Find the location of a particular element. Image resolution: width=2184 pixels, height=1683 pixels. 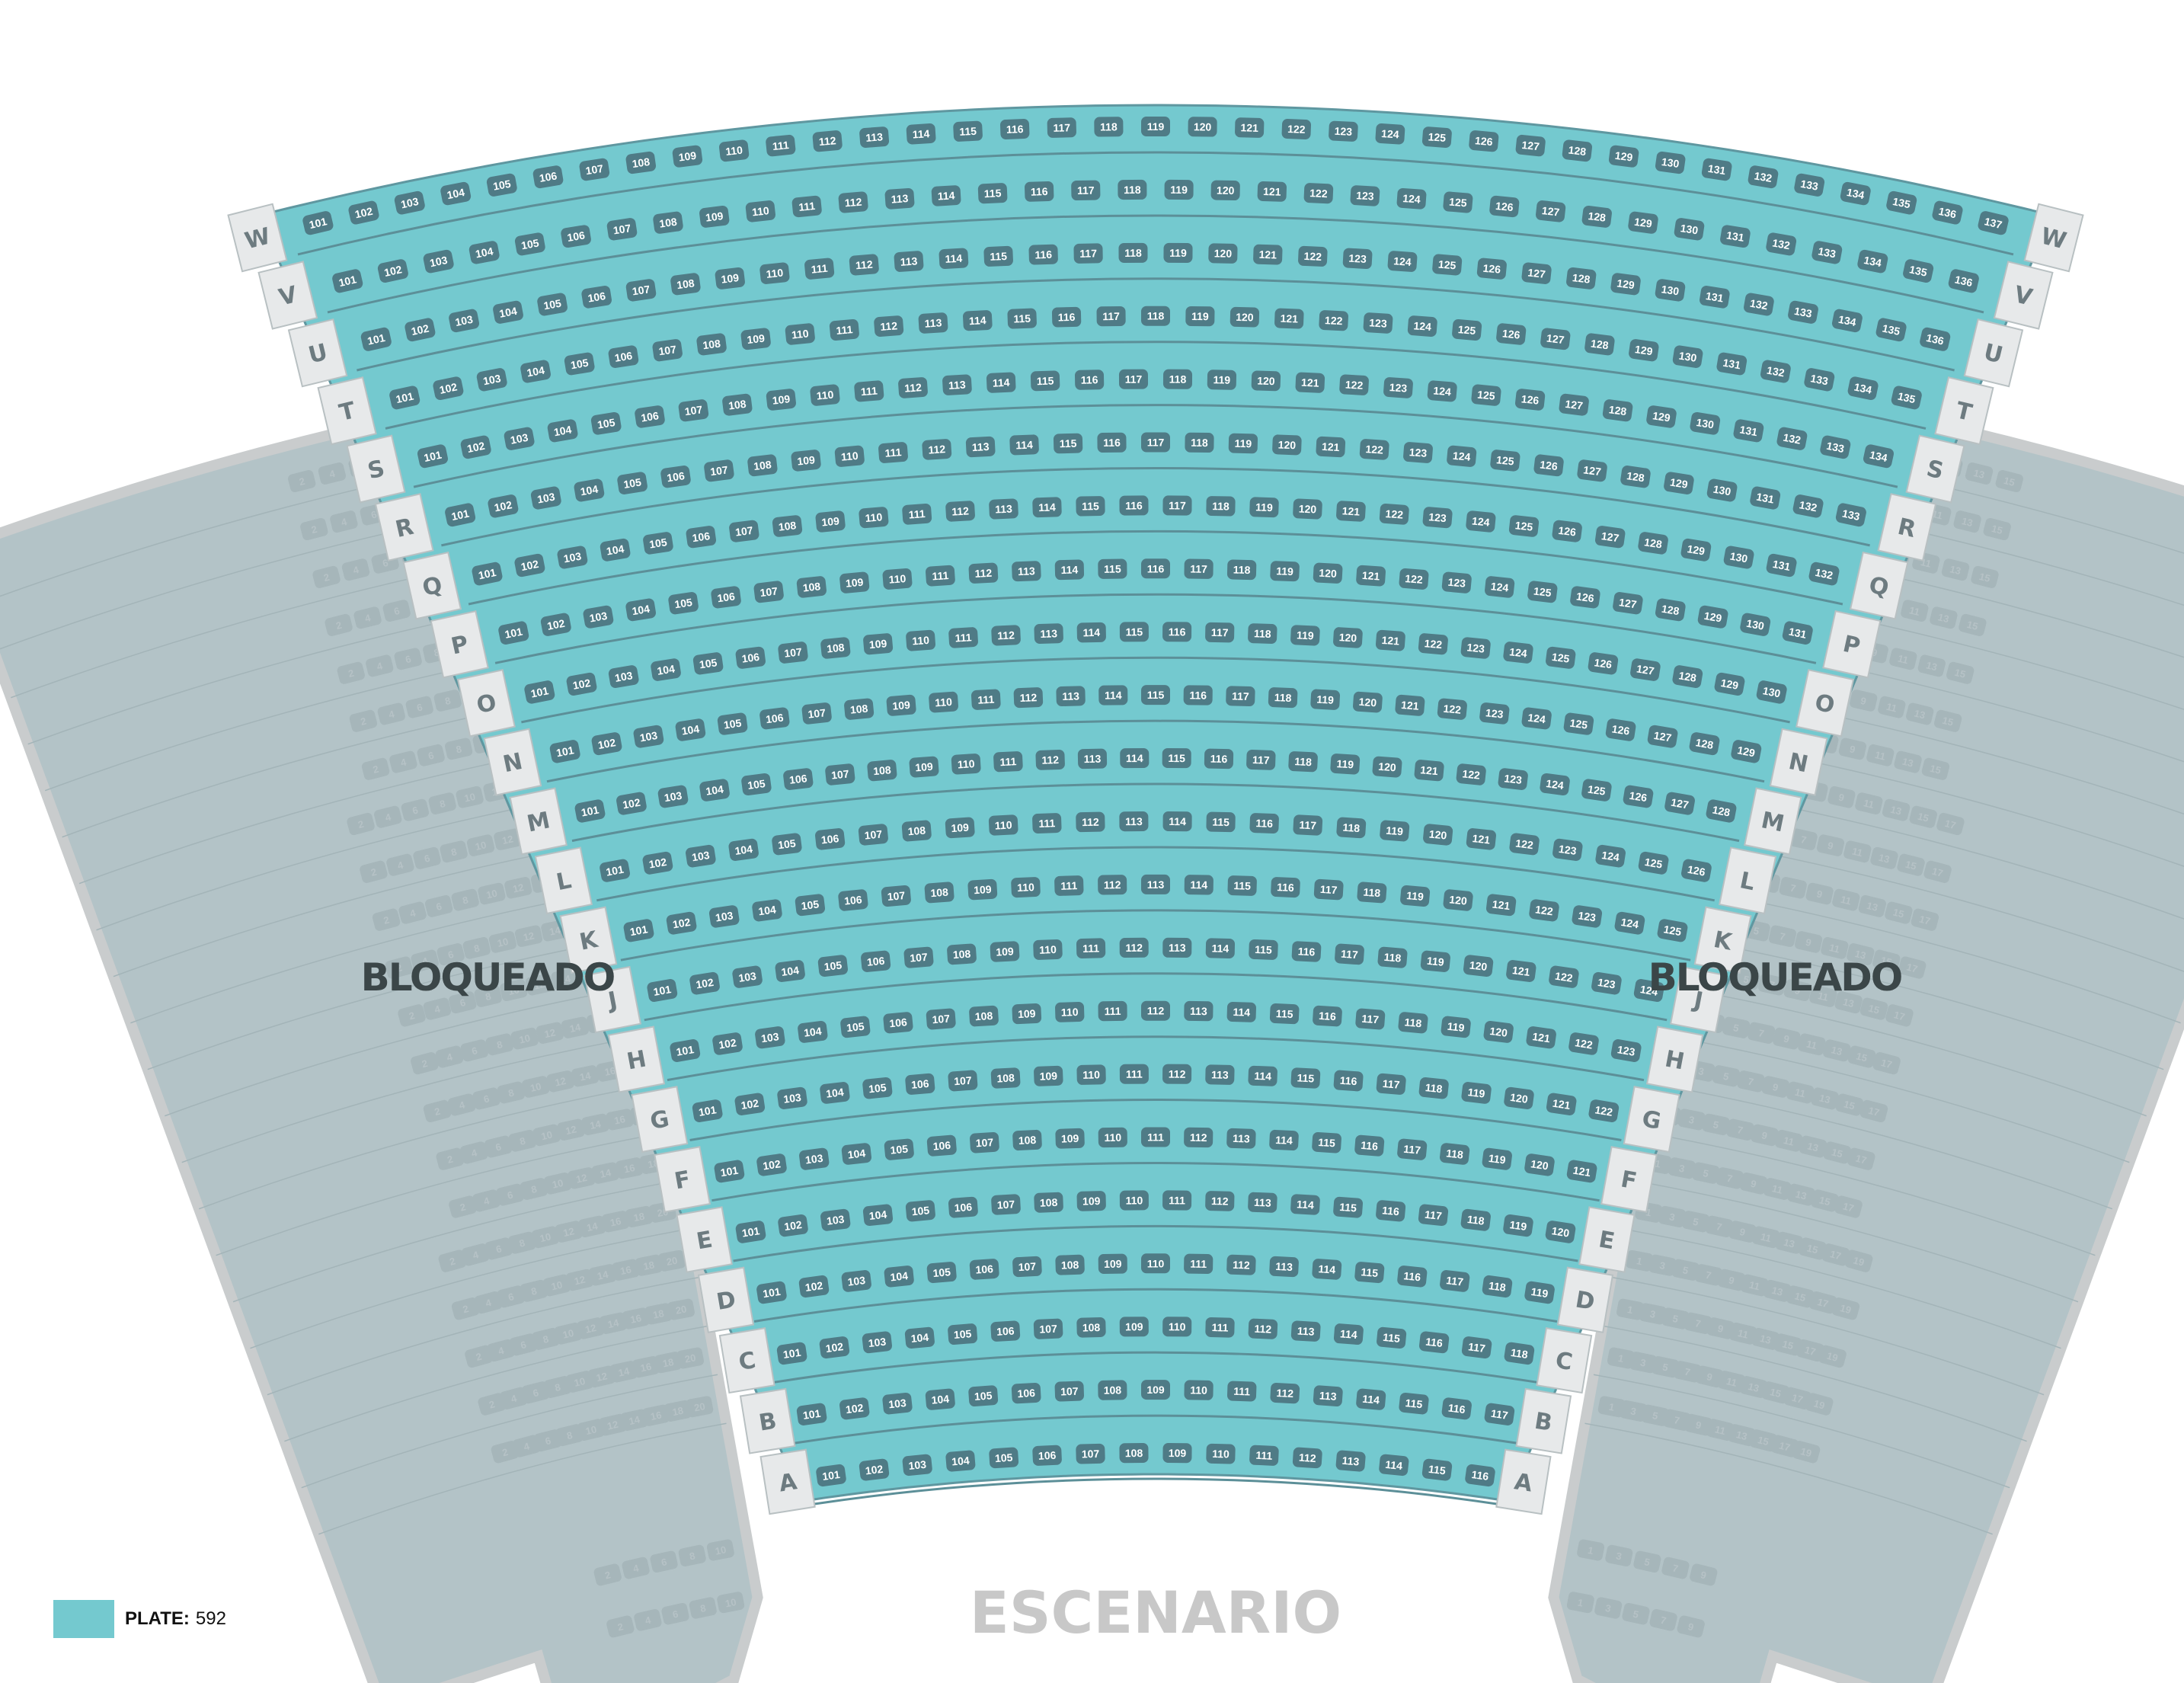

plate-seat: 122 is located at coordinates (1394, 514).